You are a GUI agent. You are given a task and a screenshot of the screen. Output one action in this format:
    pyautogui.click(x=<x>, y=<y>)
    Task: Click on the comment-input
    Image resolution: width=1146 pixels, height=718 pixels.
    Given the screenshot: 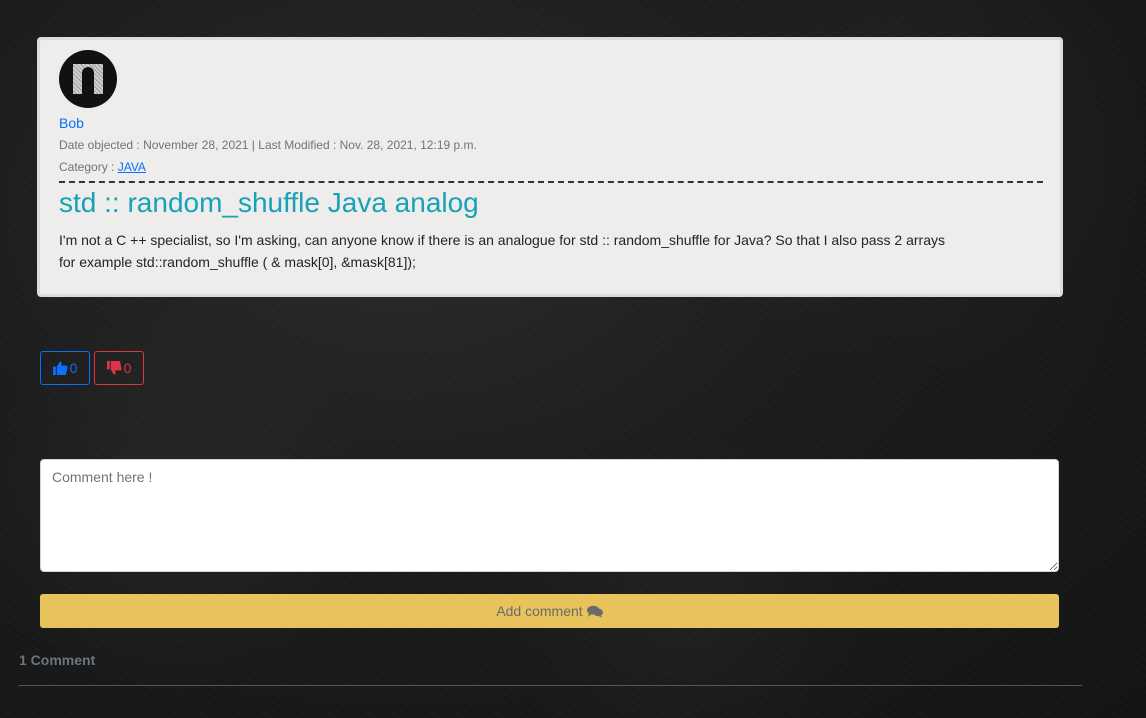 What is the action you would take?
    pyautogui.click(x=549, y=515)
    